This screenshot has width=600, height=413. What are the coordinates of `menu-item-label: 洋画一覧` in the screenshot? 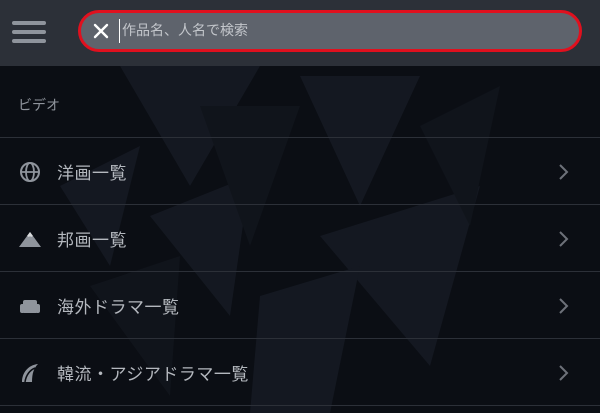 It's located at (92, 174).